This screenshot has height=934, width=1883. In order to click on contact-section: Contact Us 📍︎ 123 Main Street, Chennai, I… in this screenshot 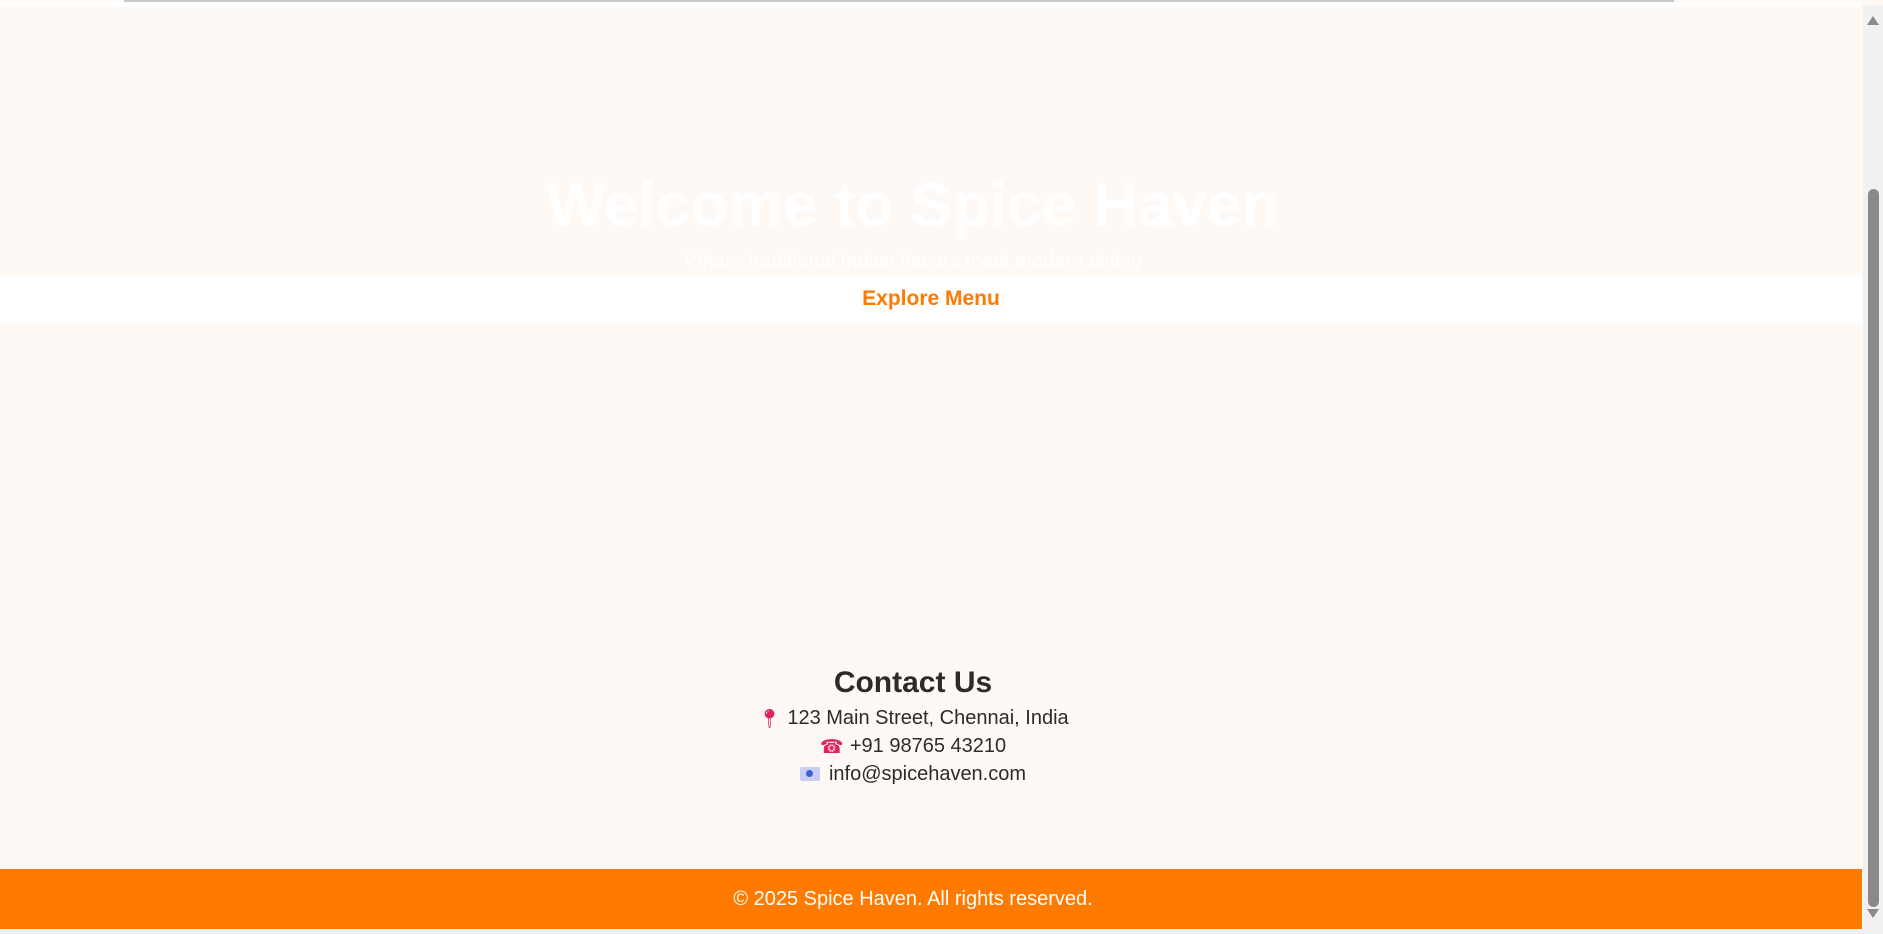, I will do `click(913, 724)`.